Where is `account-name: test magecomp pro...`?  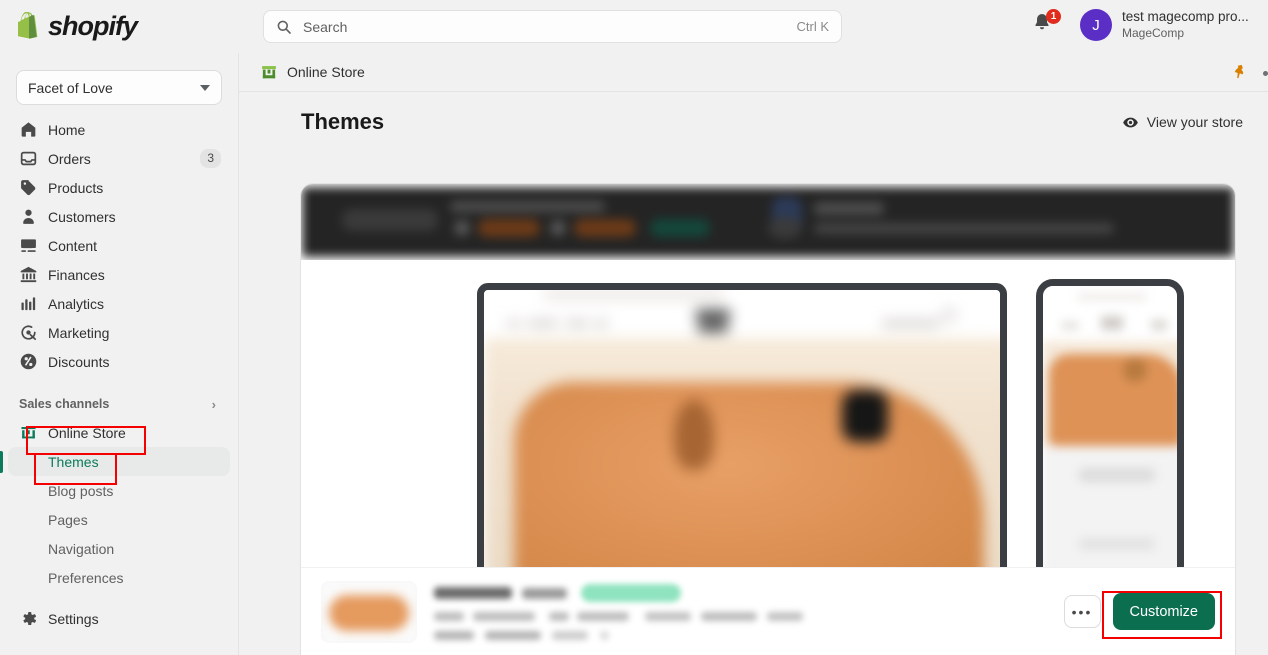 account-name: test magecomp pro... is located at coordinates (1185, 17).